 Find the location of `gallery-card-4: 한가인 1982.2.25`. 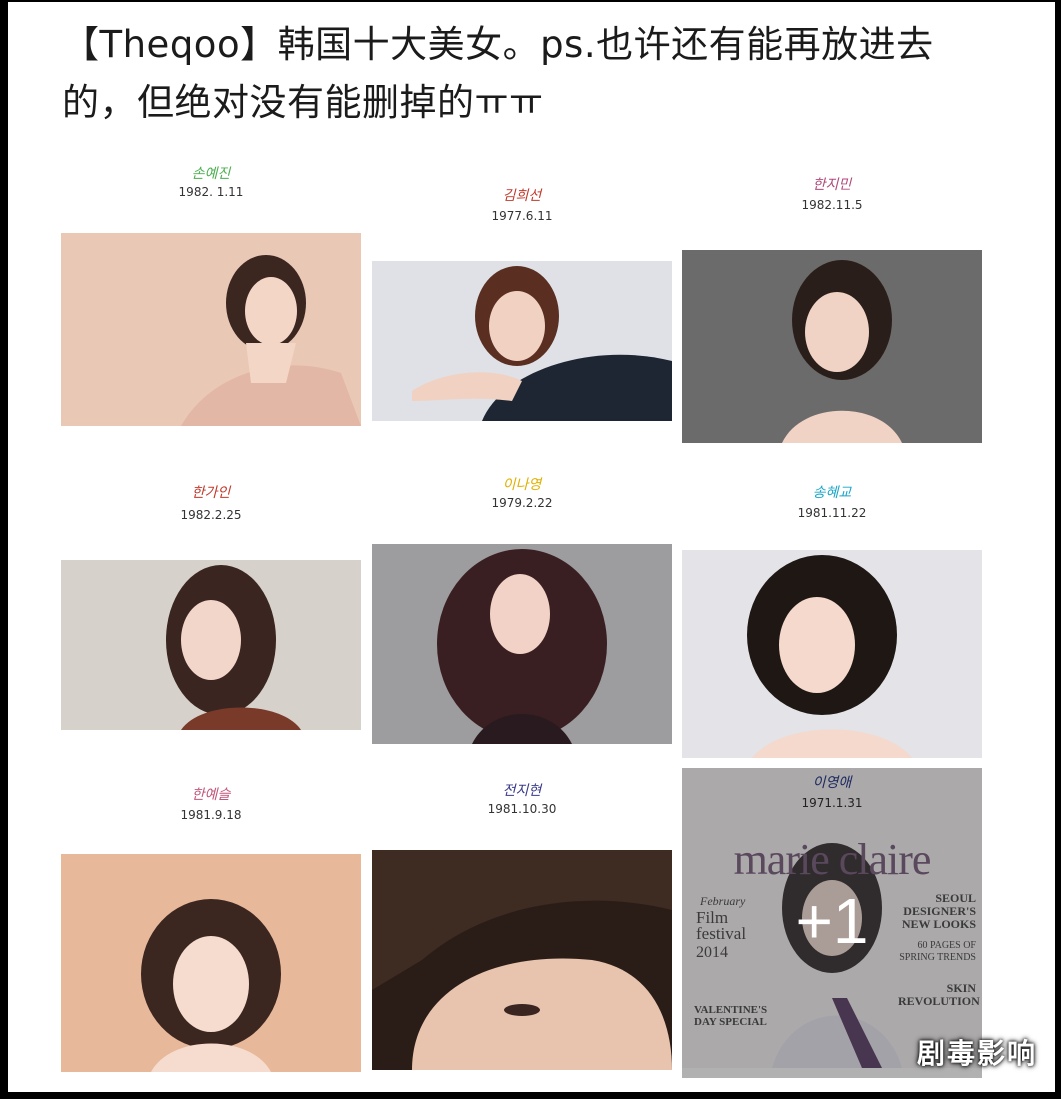

gallery-card-4: 한가인 1982.2.25 is located at coordinates (211, 615).